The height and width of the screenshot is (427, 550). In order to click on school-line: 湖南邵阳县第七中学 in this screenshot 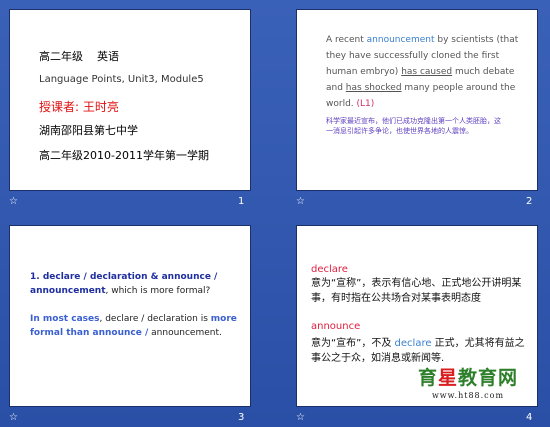, I will do `click(88, 130)`.